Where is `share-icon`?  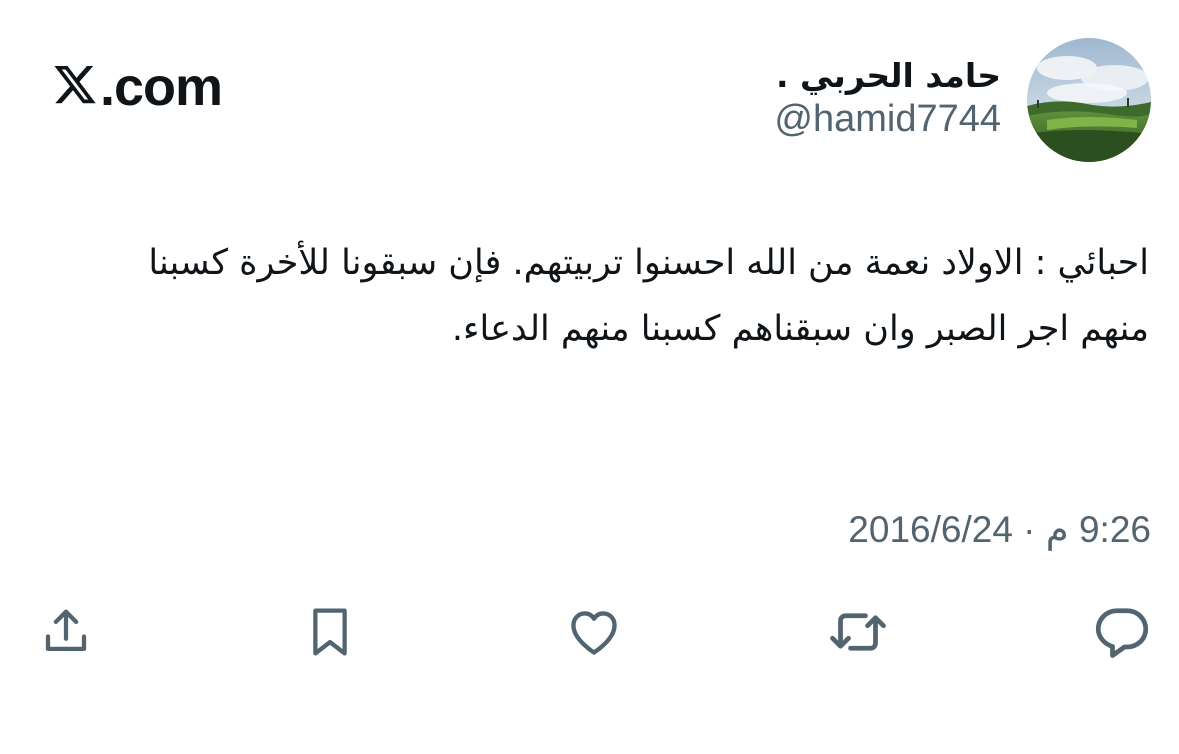 share-icon is located at coordinates (66, 632).